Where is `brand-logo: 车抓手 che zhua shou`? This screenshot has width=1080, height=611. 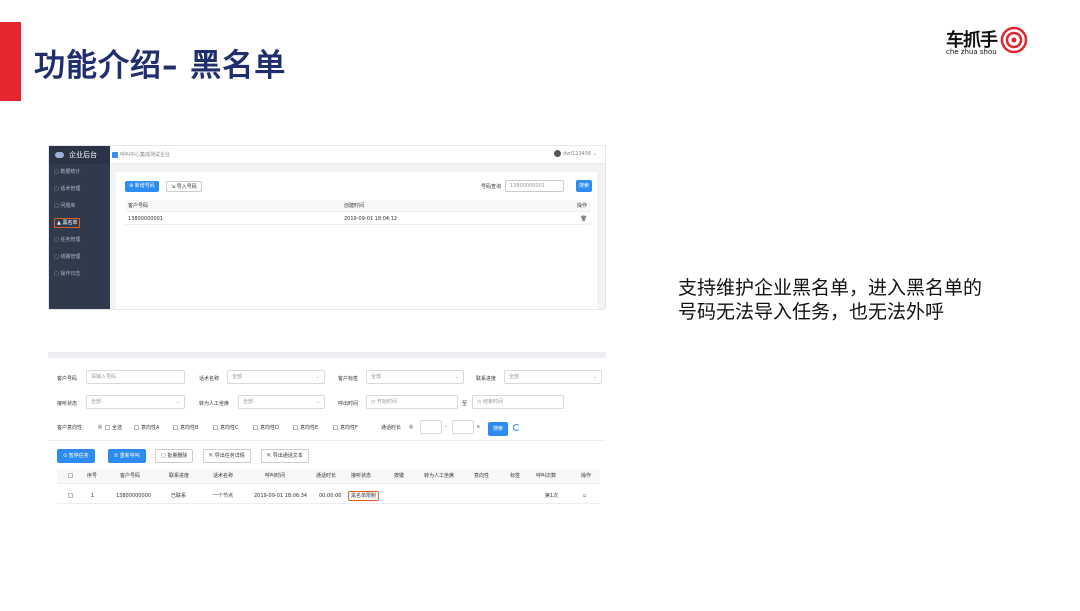 brand-logo: 车抓手 che zhua shou is located at coordinates (986, 43).